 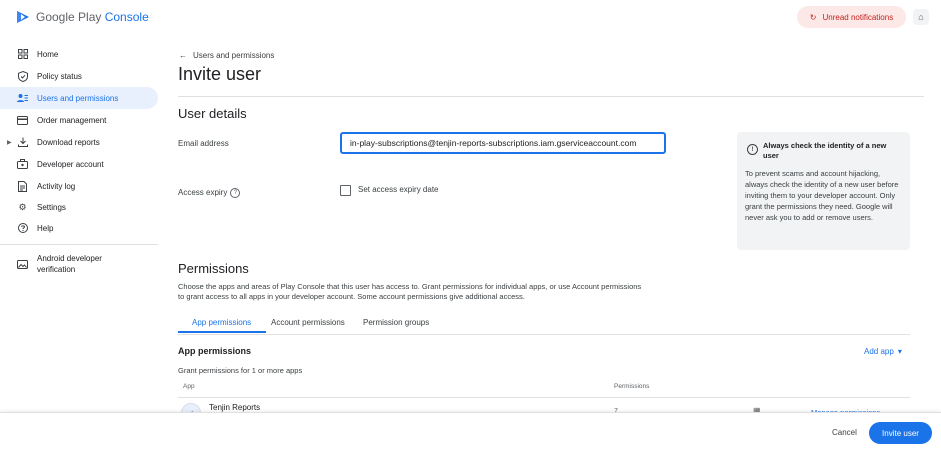 I want to click on info-icon: !, so click(x=752, y=149).